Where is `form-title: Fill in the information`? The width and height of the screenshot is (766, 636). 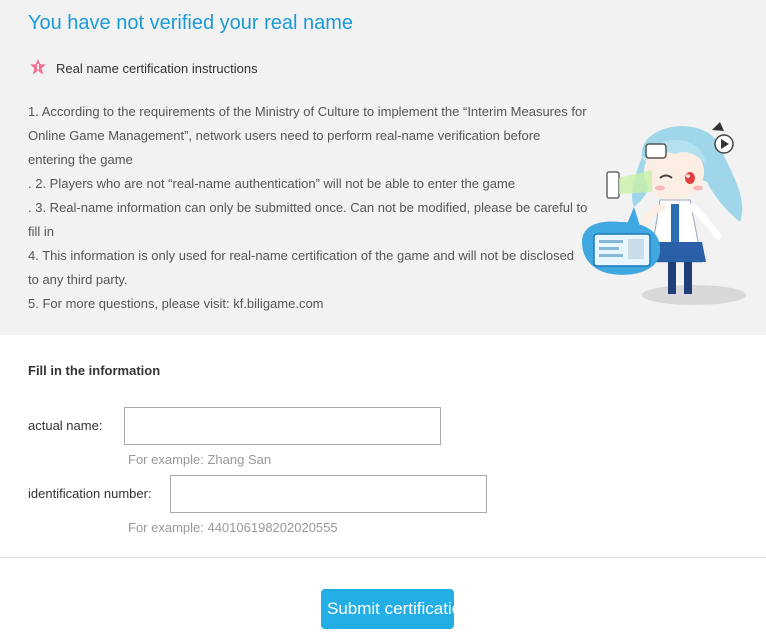 form-title: Fill in the information is located at coordinates (94, 370).